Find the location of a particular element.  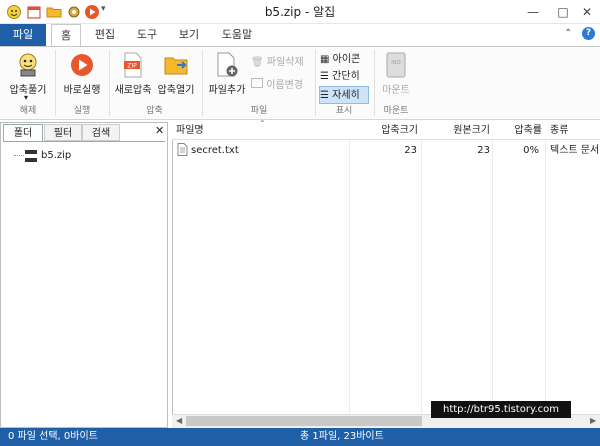

run-icon is located at coordinates (82, 65).